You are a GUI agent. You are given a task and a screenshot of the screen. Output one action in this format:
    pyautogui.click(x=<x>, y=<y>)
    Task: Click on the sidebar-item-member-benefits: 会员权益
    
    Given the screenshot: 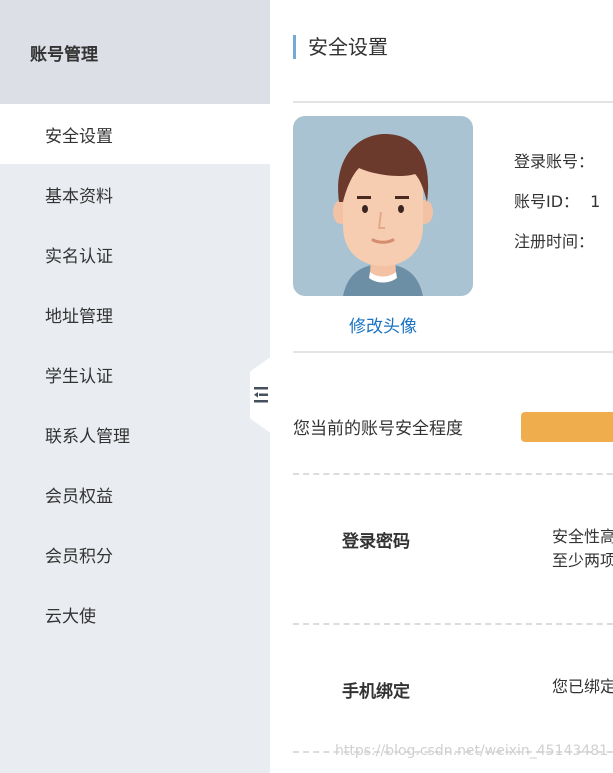 What is the action you would take?
    pyautogui.click(x=135, y=494)
    